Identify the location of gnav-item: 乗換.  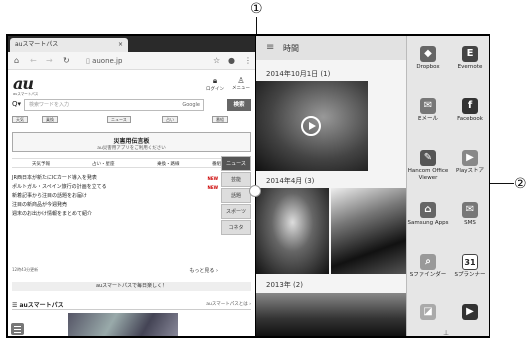
(50, 119).